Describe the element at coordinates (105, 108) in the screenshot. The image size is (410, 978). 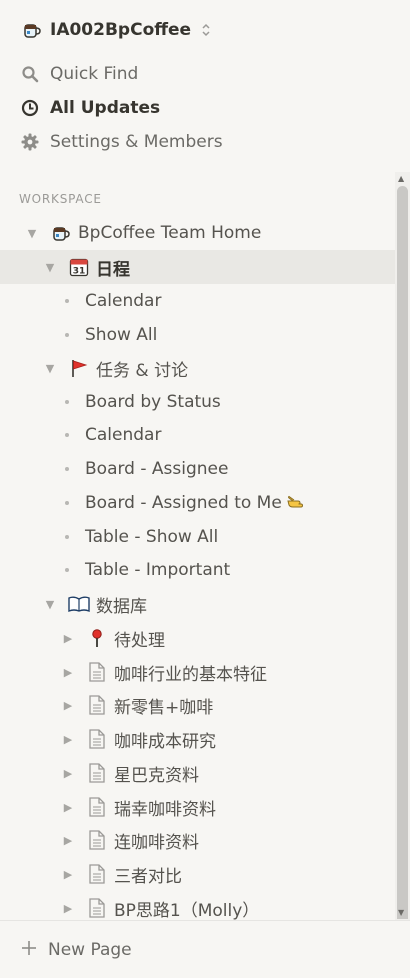
I see `all-updates-label: All Updates` at that location.